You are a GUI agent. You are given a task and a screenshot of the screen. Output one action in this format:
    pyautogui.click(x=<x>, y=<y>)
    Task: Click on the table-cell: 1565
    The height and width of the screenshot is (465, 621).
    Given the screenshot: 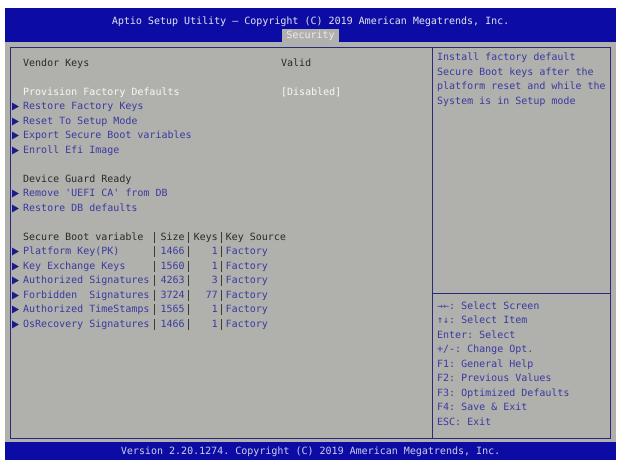 What is the action you would take?
    pyautogui.click(x=172, y=310)
    